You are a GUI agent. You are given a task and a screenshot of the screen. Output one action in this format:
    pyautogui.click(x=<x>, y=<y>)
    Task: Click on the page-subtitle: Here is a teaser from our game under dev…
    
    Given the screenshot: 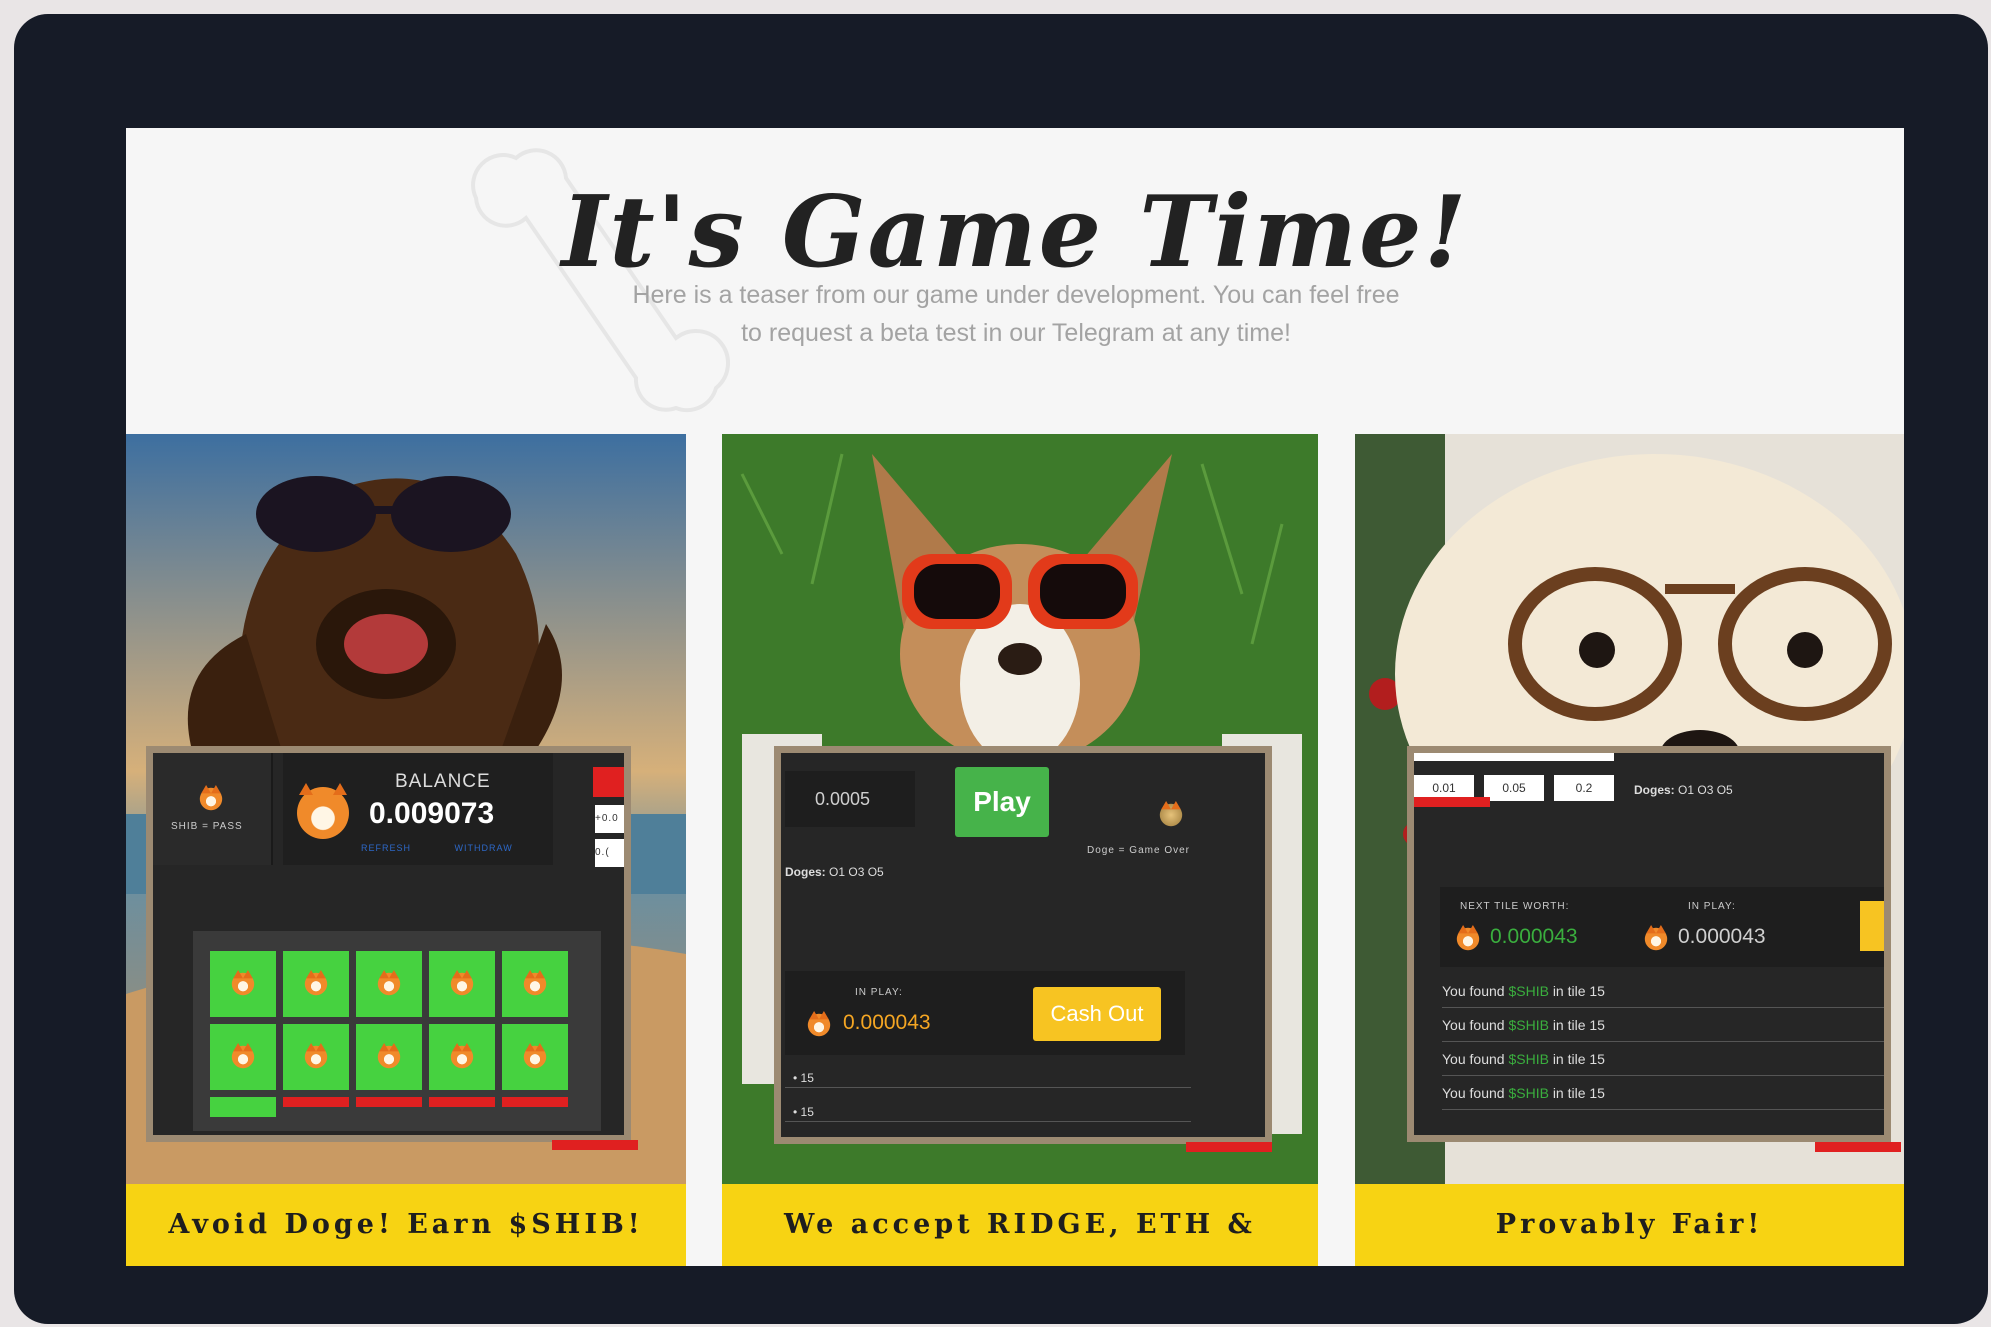 What is the action you would take?
    pyautogui.click(x=1016, y=314)
    